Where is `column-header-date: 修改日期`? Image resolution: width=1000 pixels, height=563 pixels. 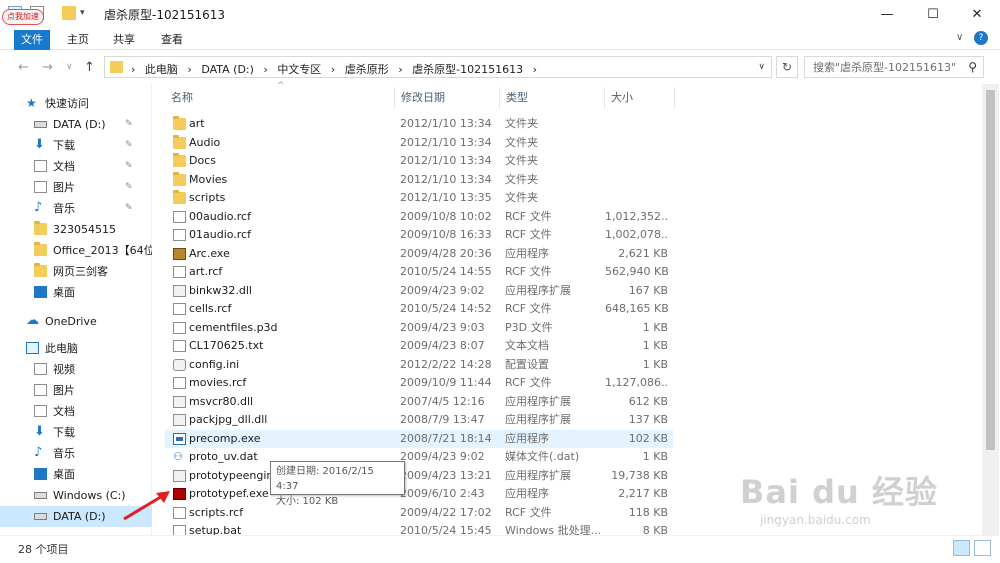 column-header-date: 修改日期 is located at coordinates (447, 98).